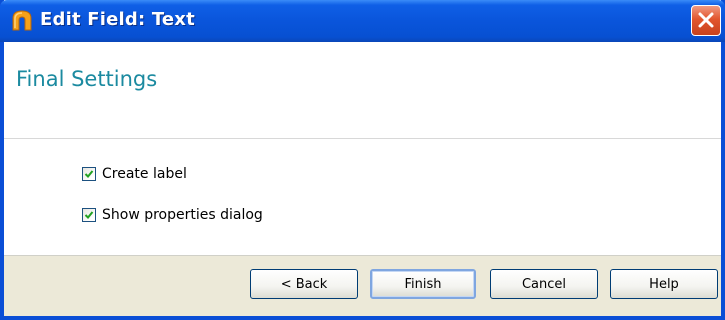  I want to click on create-label-checkbox, so click(89, 174).